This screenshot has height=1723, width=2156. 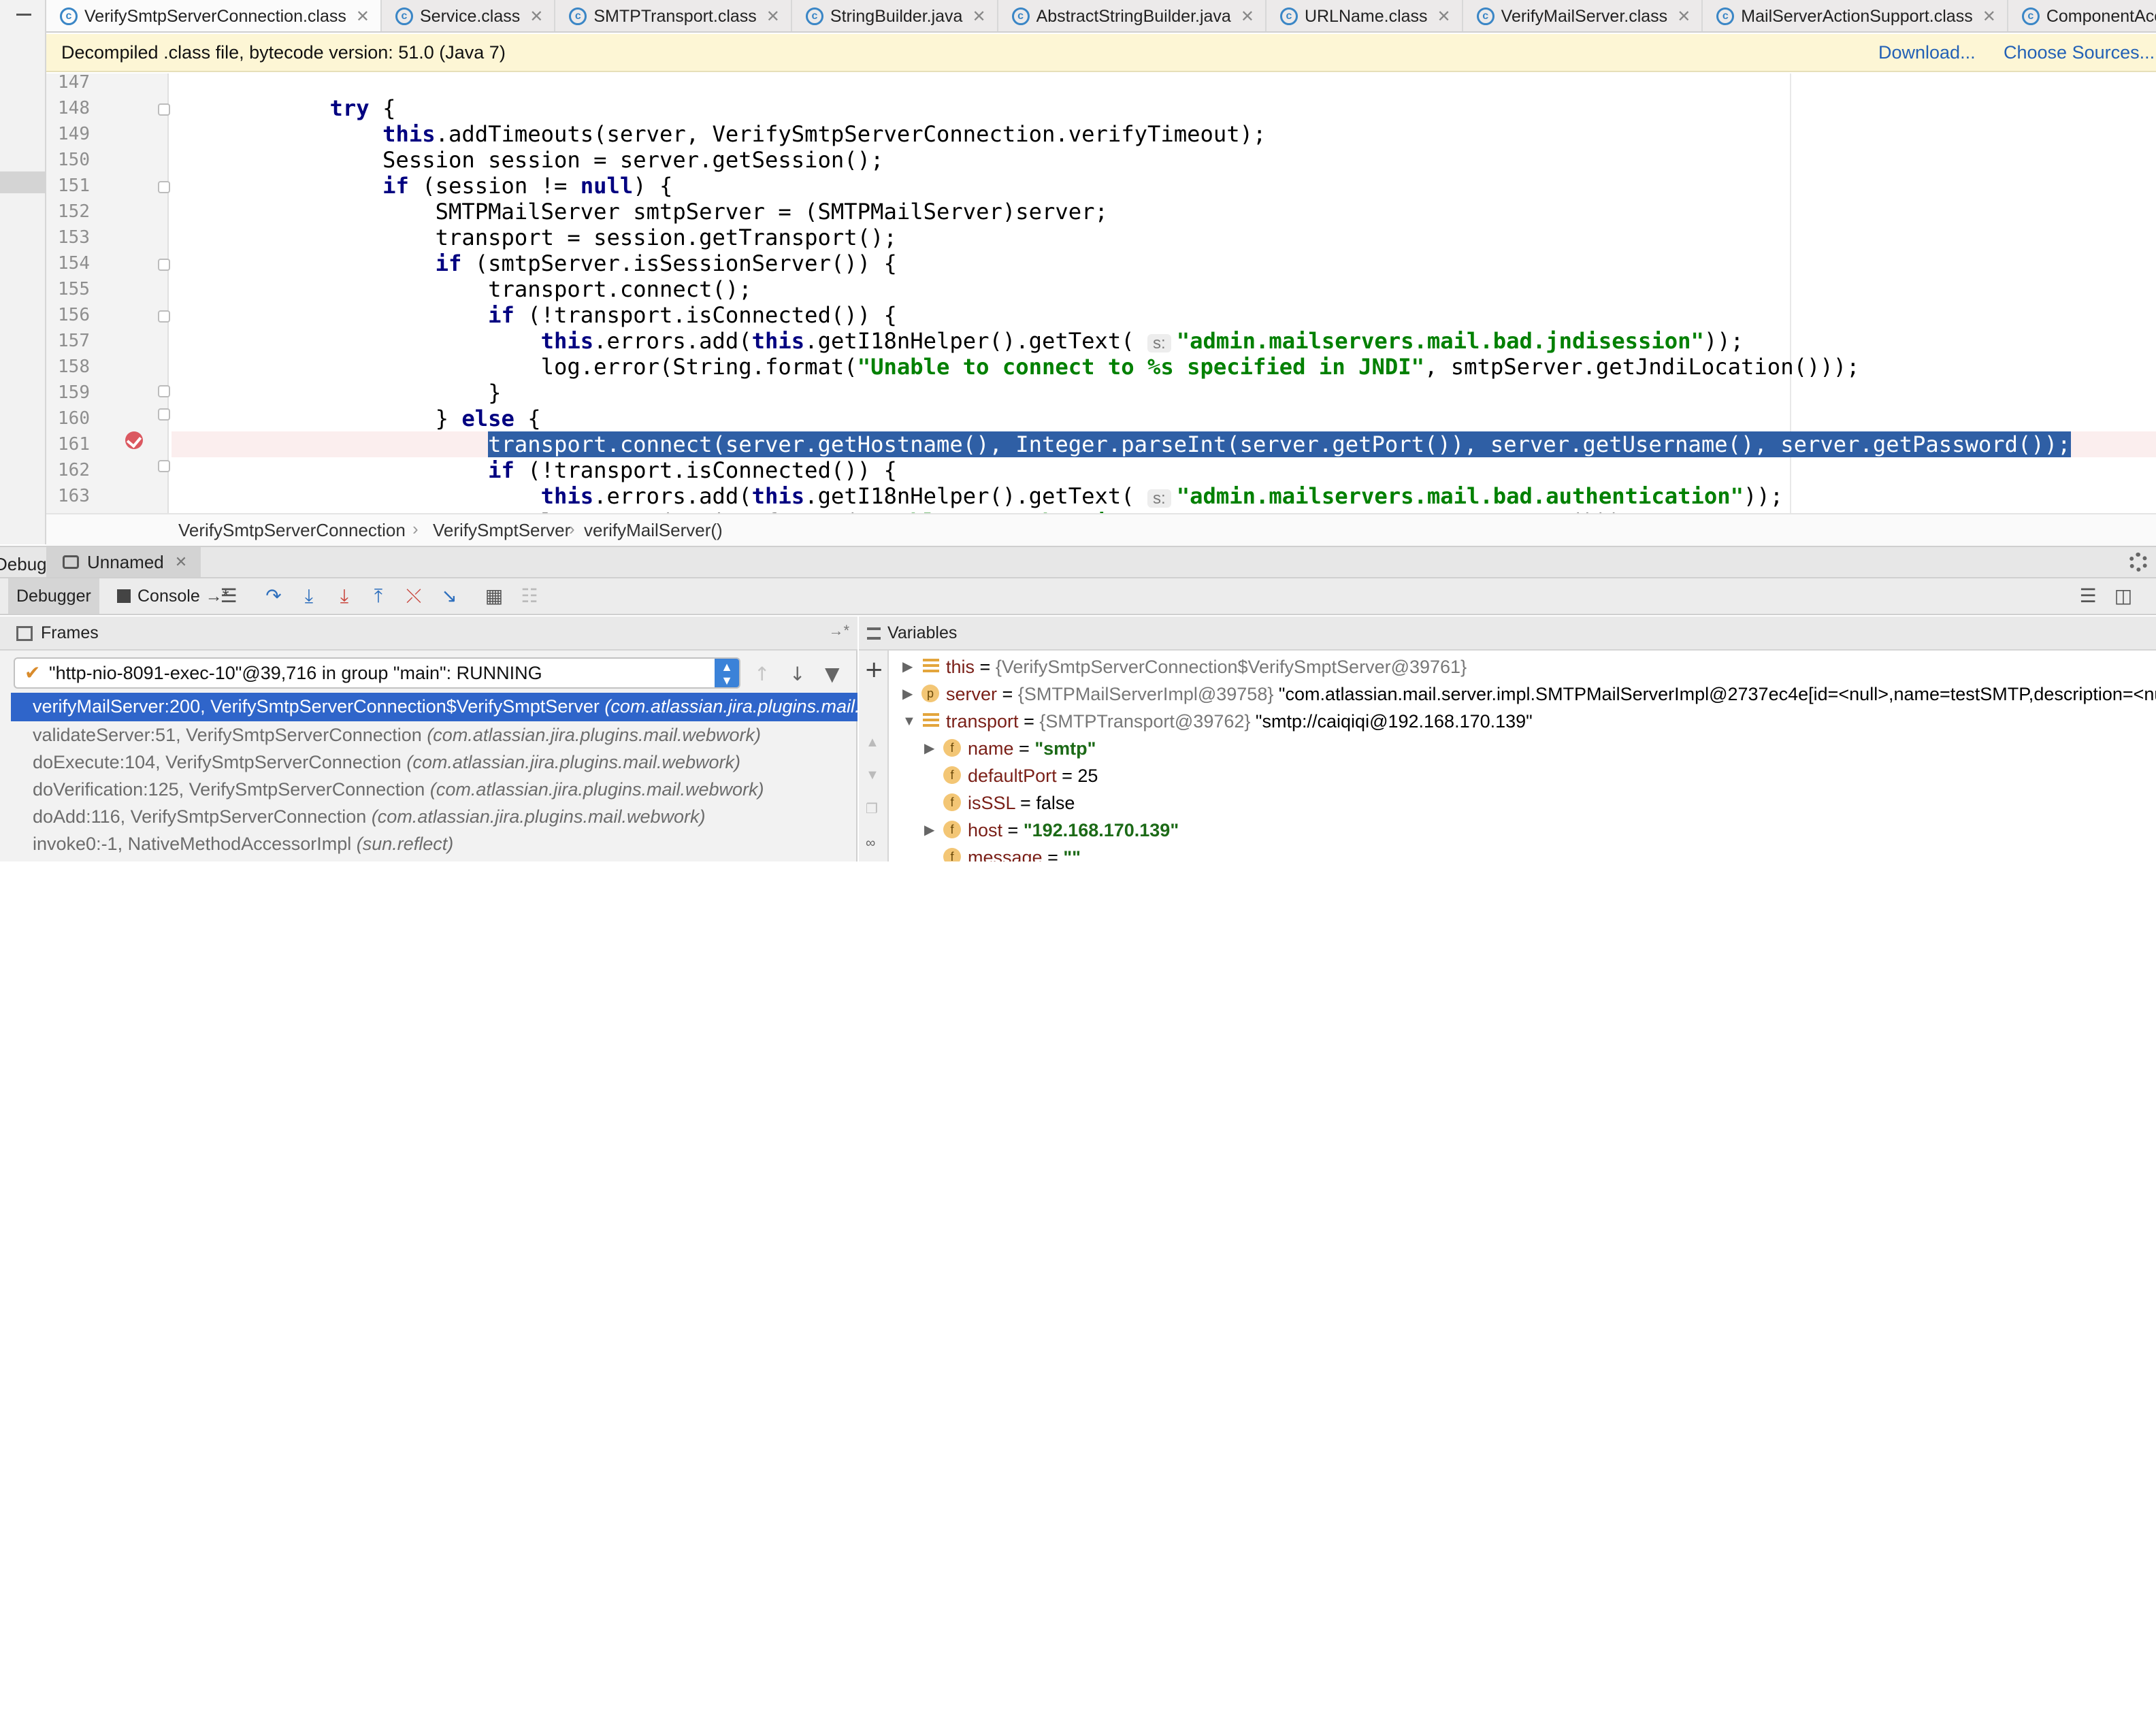 What do you see at coordinates (23, 15) in the screenshot?
I see `minimize-icon` at bounding box center [23, 15].